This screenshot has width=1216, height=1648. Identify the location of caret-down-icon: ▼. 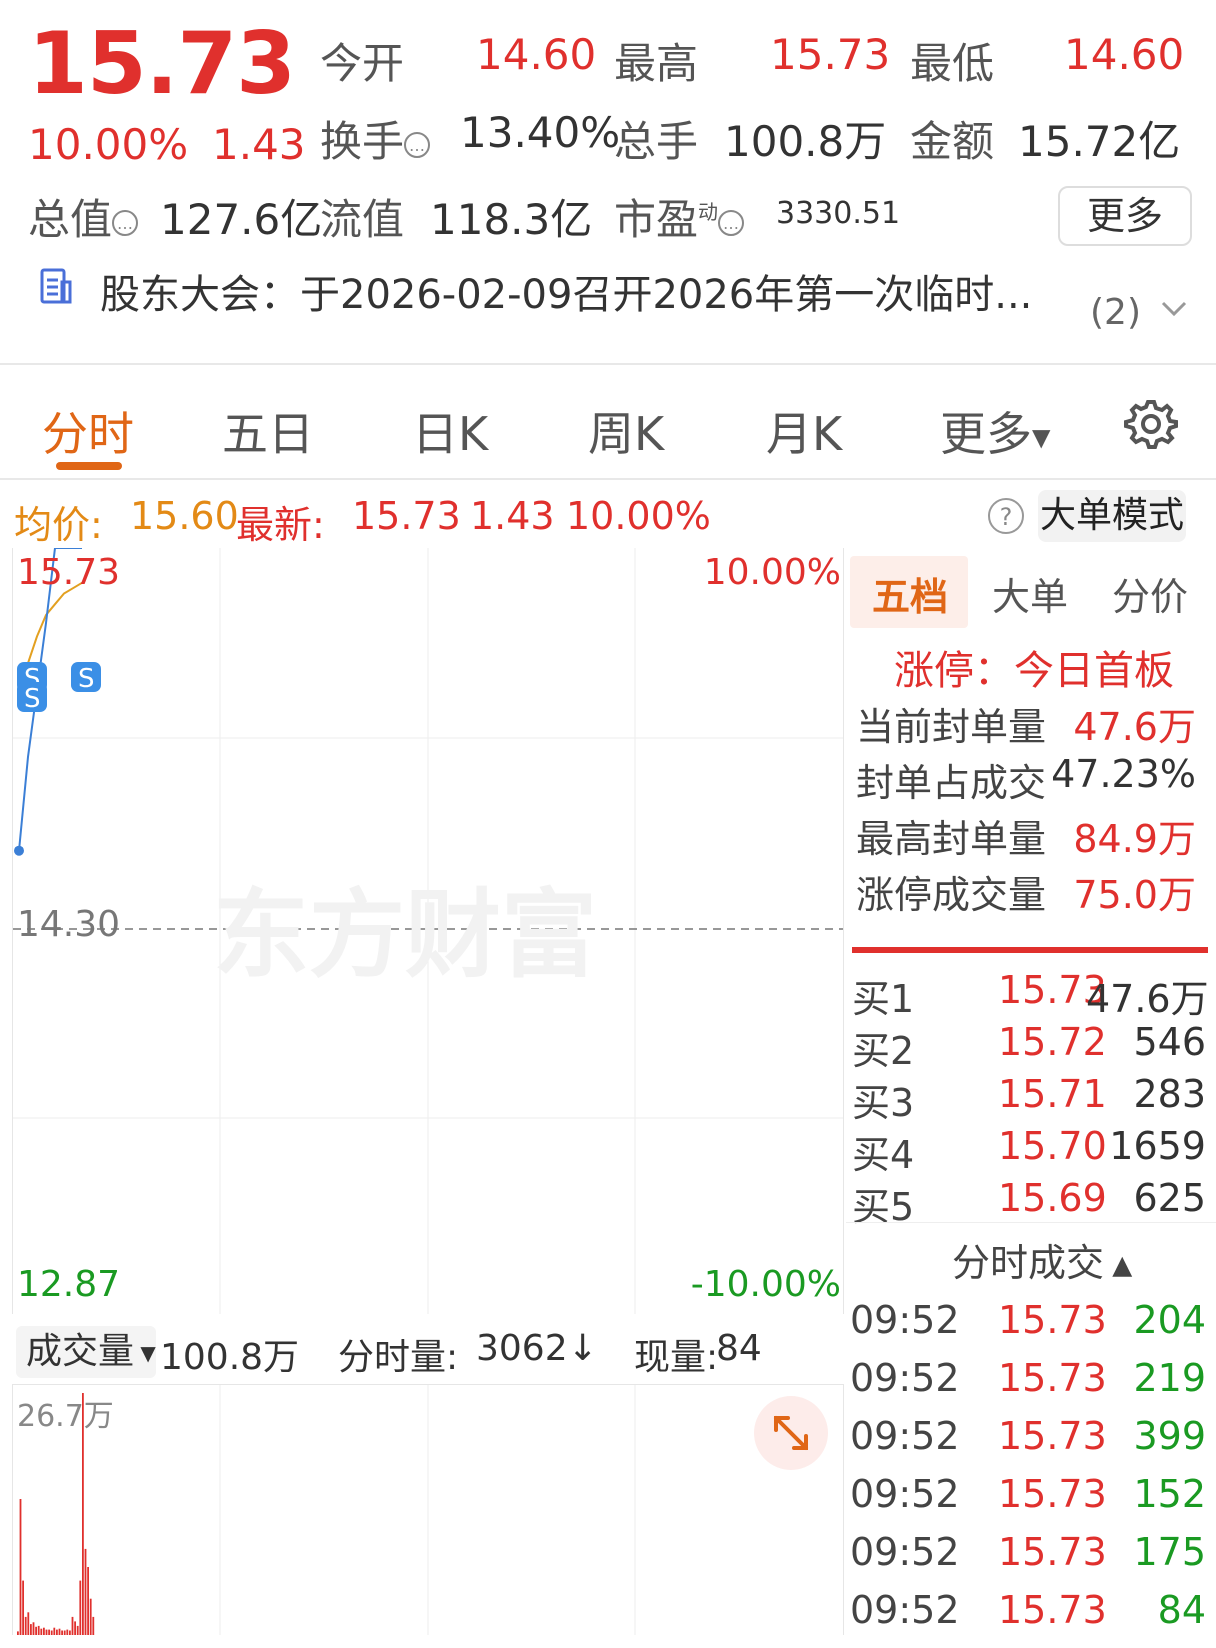
(145, 1353).